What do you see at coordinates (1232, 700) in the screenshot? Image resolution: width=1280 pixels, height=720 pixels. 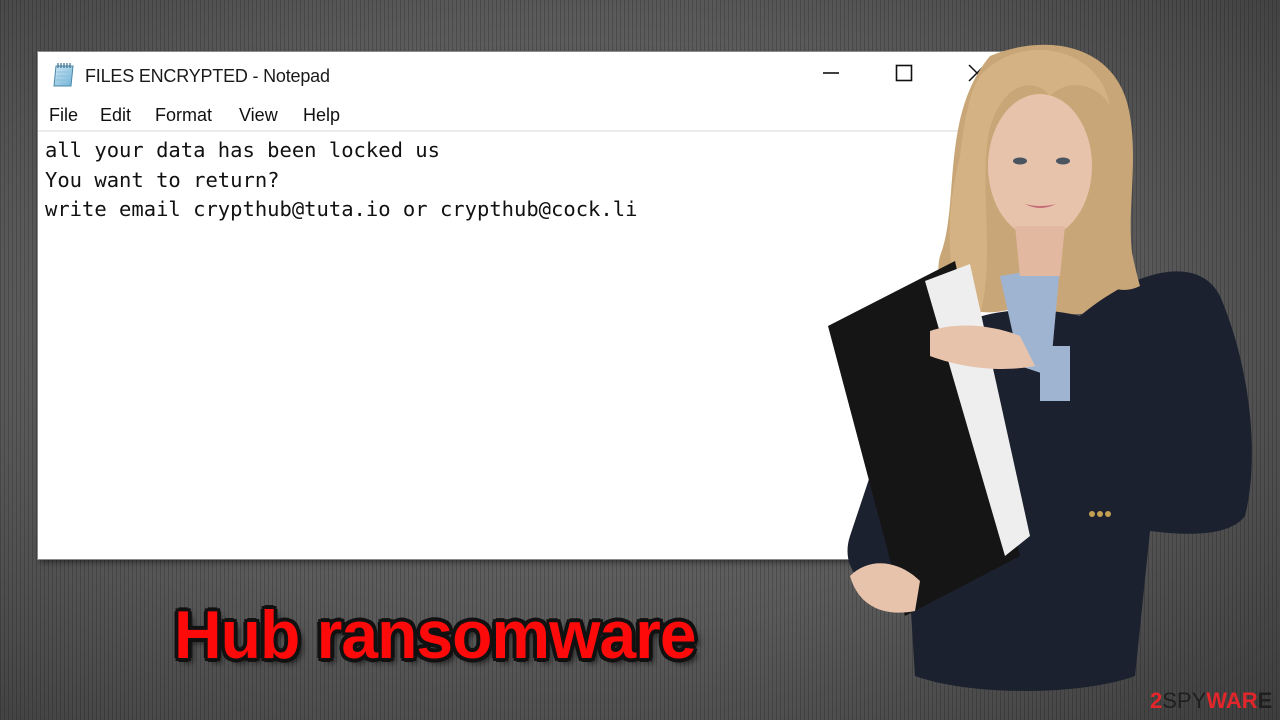 I see `logo-part: WAR` at bounding box center [1232, 700].